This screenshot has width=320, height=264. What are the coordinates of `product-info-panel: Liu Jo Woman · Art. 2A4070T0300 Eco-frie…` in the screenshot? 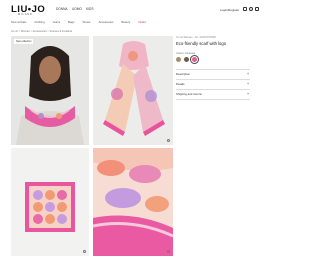 It's located at (213, 68).